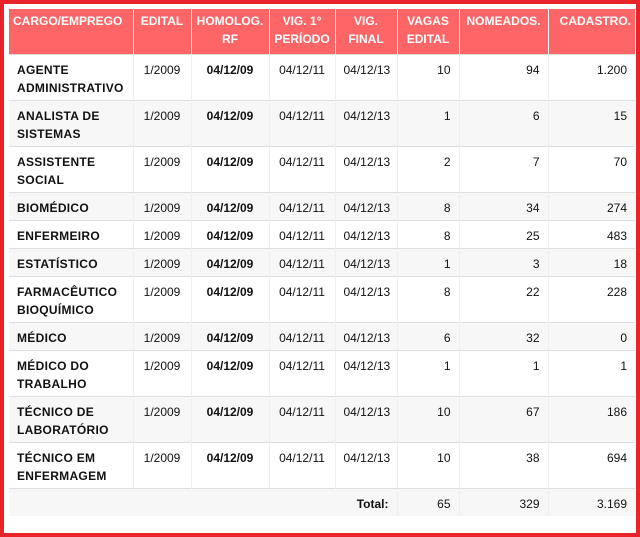  Describe the element at coordinates (428, 502) in the screenshot. I see `total-vagas: 65` at that location.